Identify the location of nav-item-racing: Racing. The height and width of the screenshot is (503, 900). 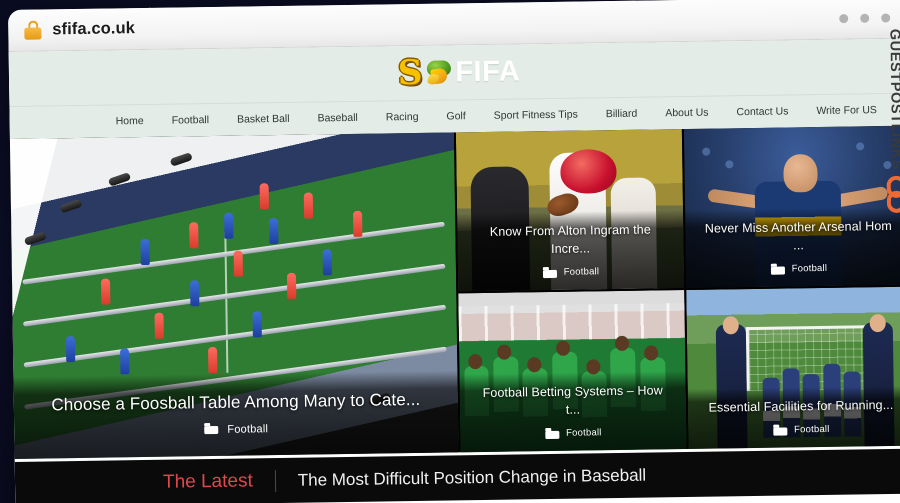
(402, 117).